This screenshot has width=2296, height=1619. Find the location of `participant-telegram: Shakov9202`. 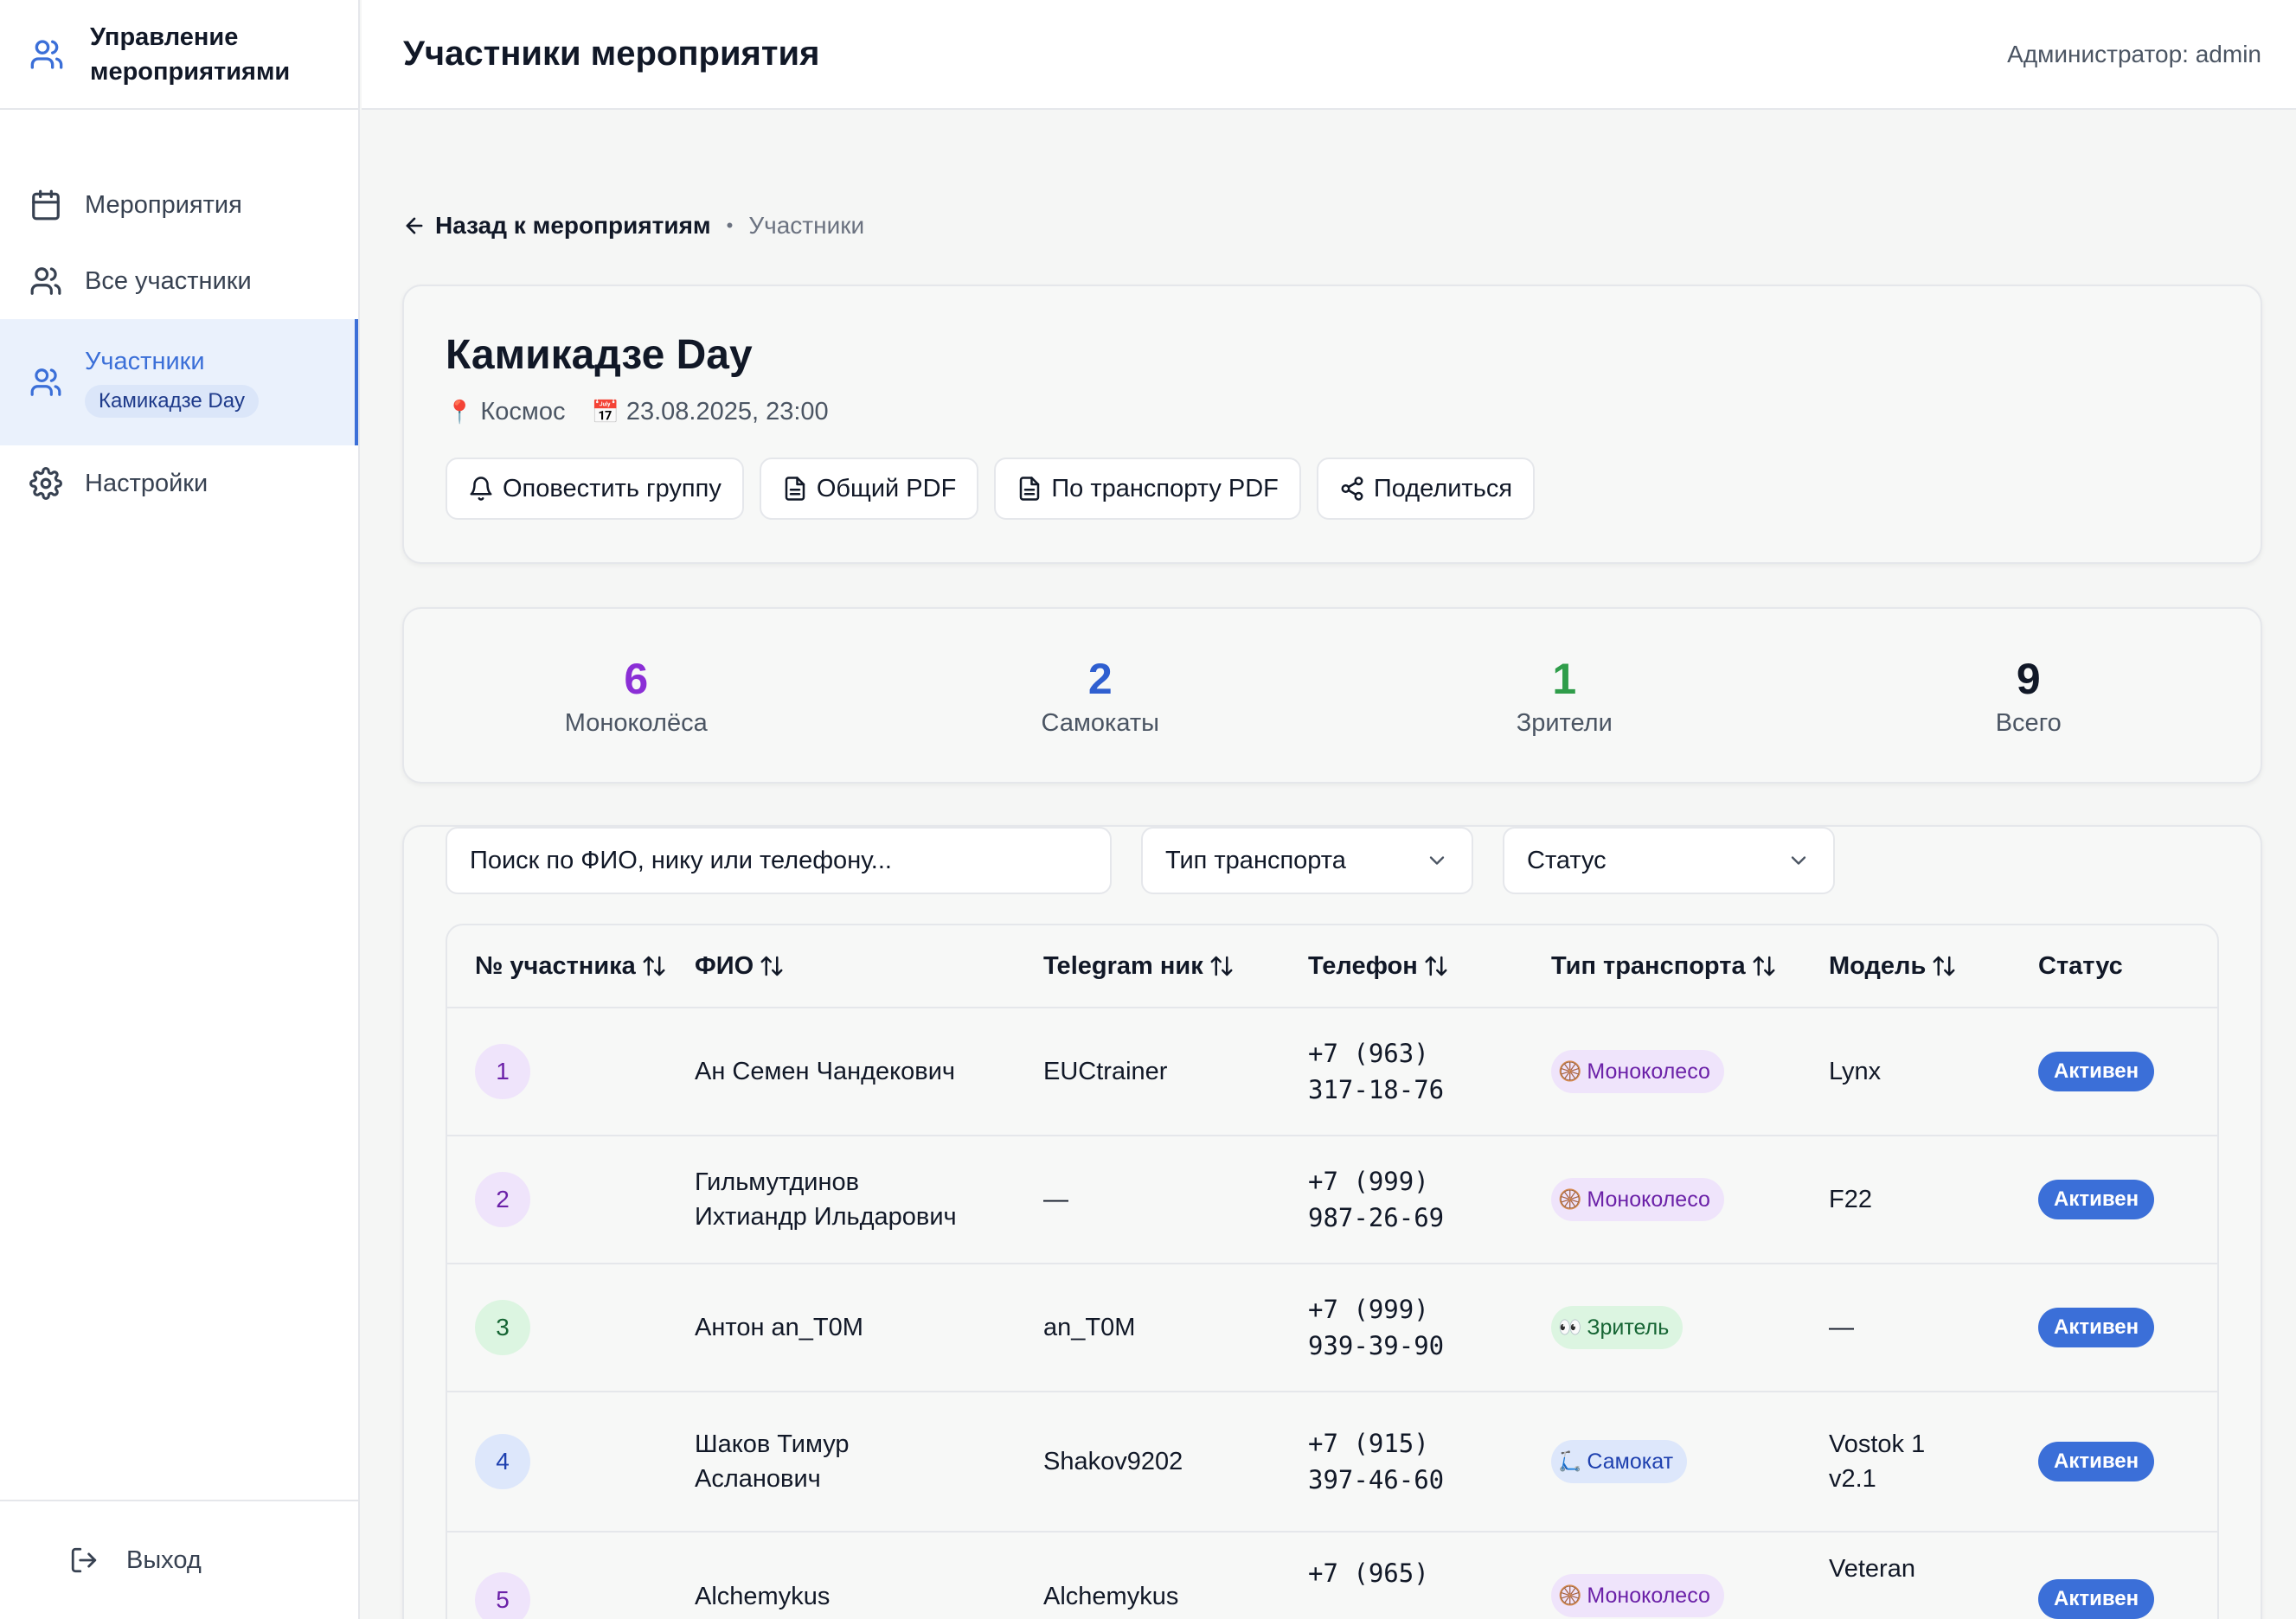

participant-telegram: Shakov9202 is located at coordinates (1113, 1461).